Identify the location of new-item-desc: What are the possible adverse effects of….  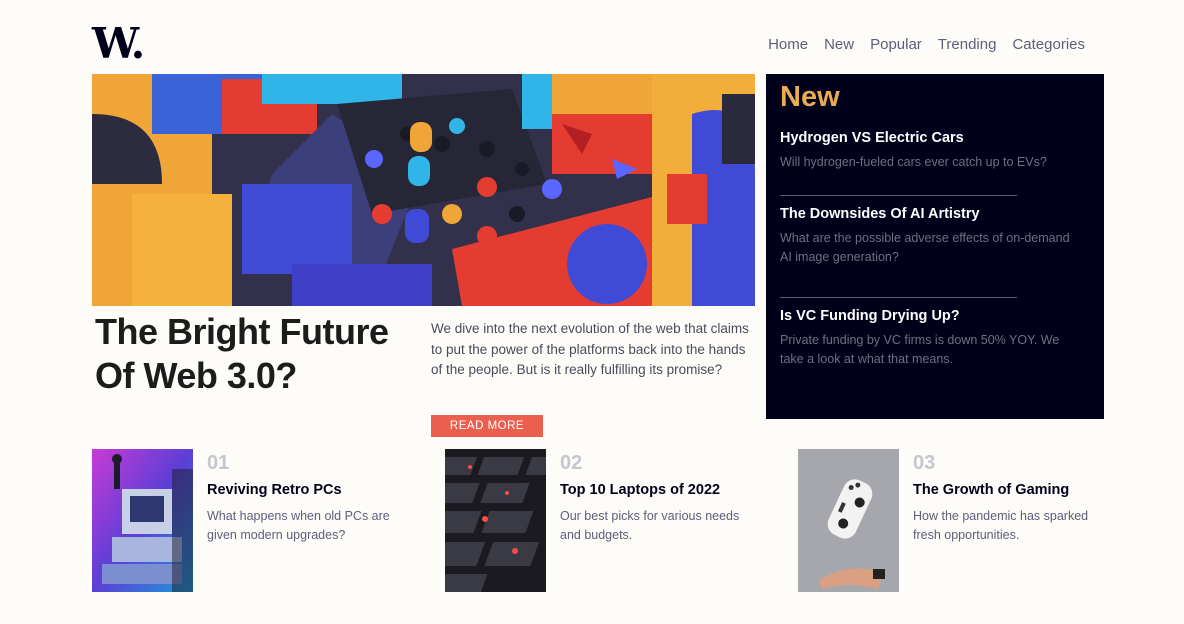
(925, 247).